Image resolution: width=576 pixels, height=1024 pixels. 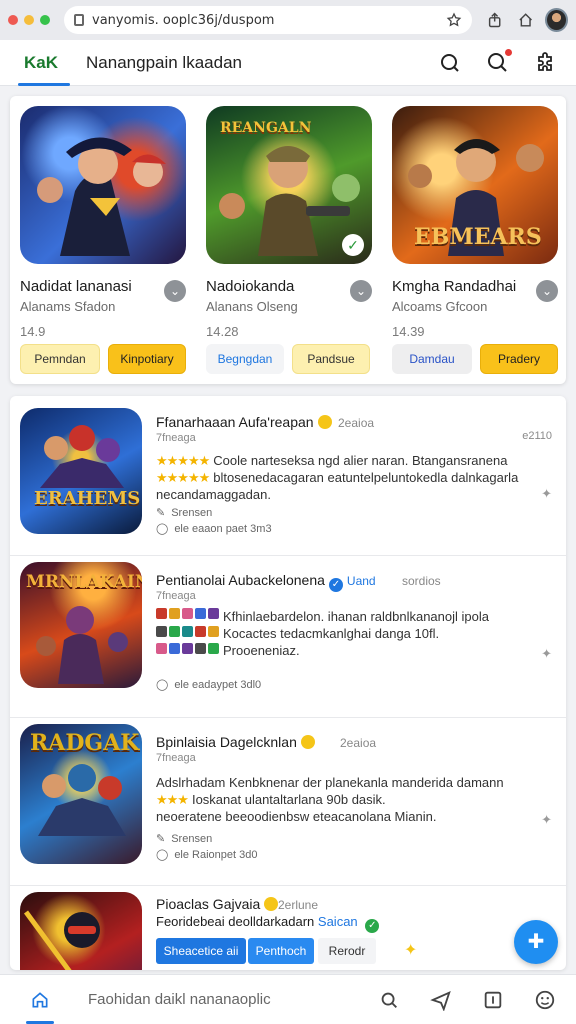 What do you see at coordinates (183, 460) in the screenshot?
I see `rating-stars-icon: ★★★★★` at bounding box center [183, 460].